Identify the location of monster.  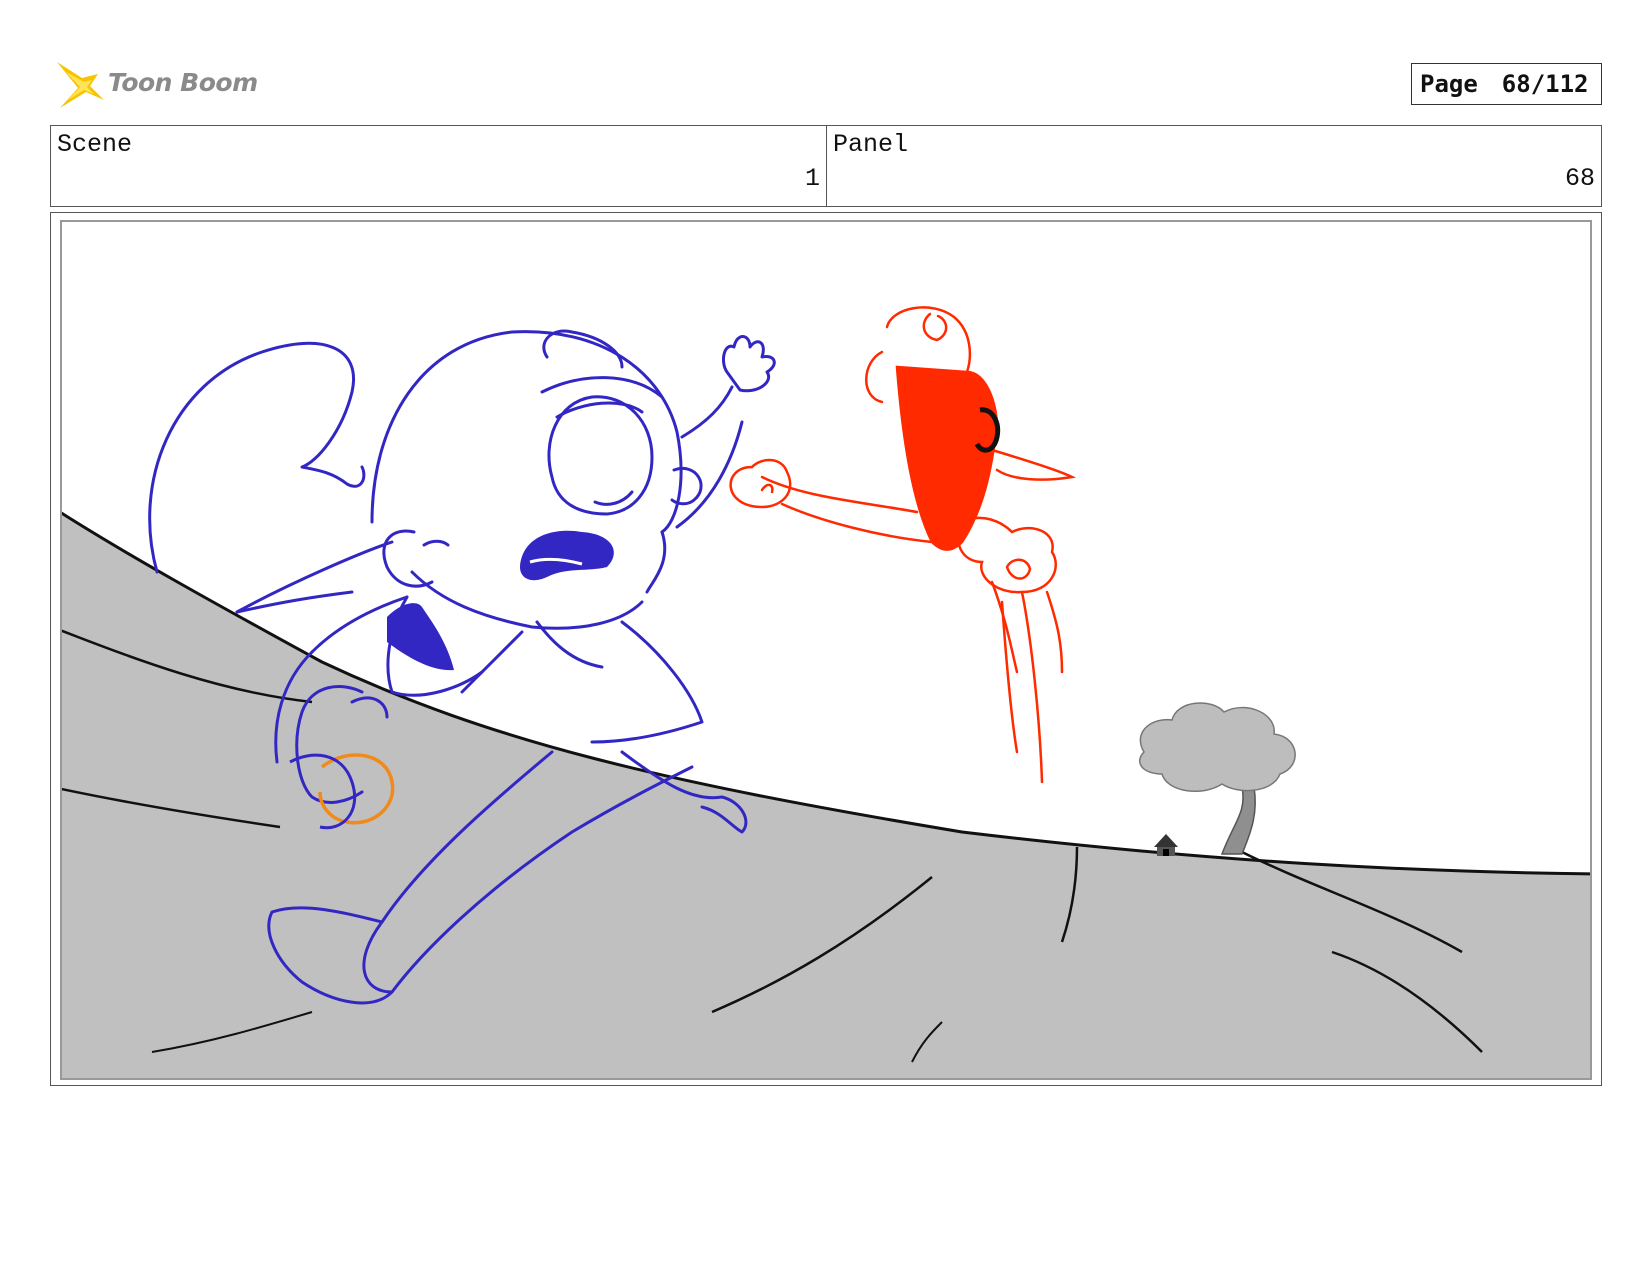
(903, 545).